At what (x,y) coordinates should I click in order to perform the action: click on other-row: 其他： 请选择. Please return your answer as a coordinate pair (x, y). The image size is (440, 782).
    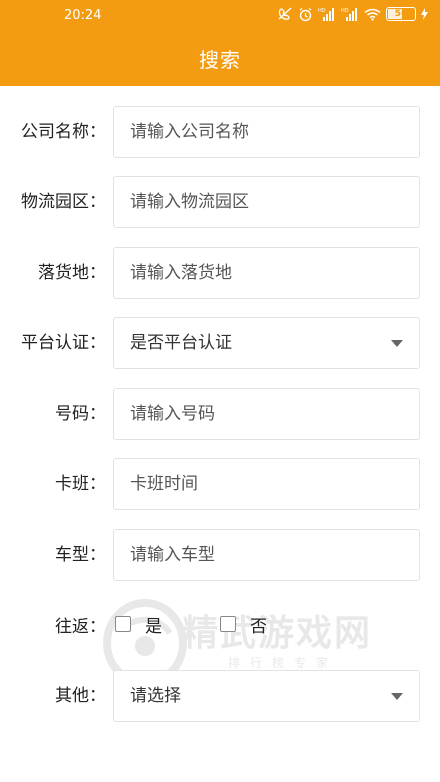
    Looking at the image, I should click on (220, 696).